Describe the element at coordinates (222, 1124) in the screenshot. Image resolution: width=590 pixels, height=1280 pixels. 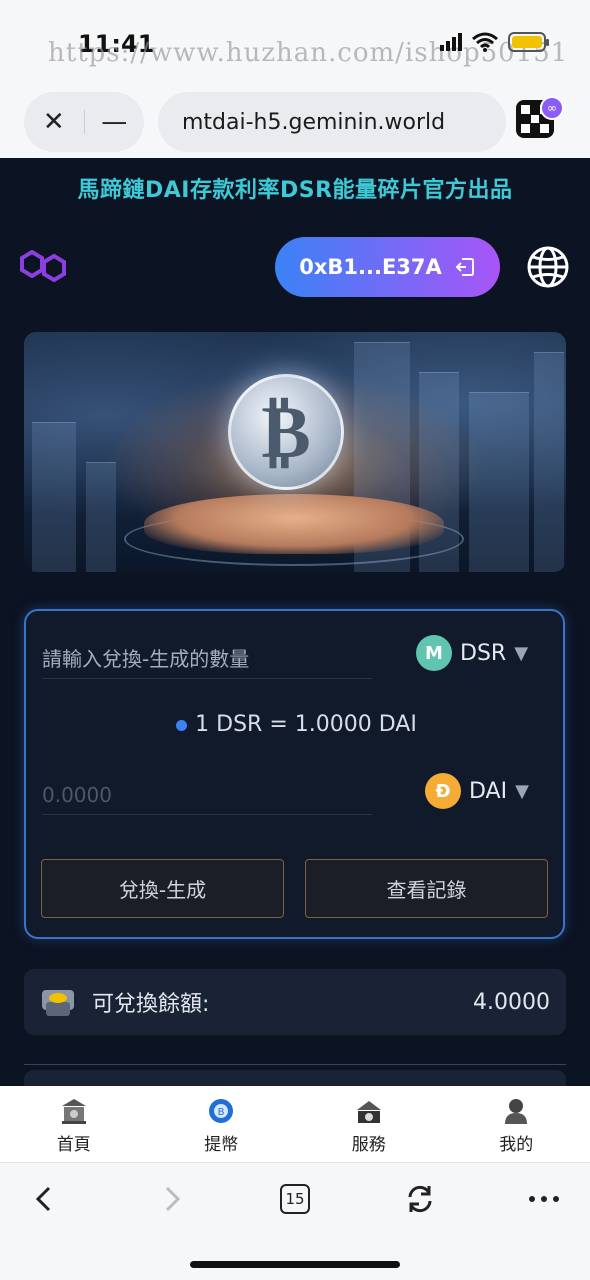
I see `tab-withdraw: B 提幣` at that location.